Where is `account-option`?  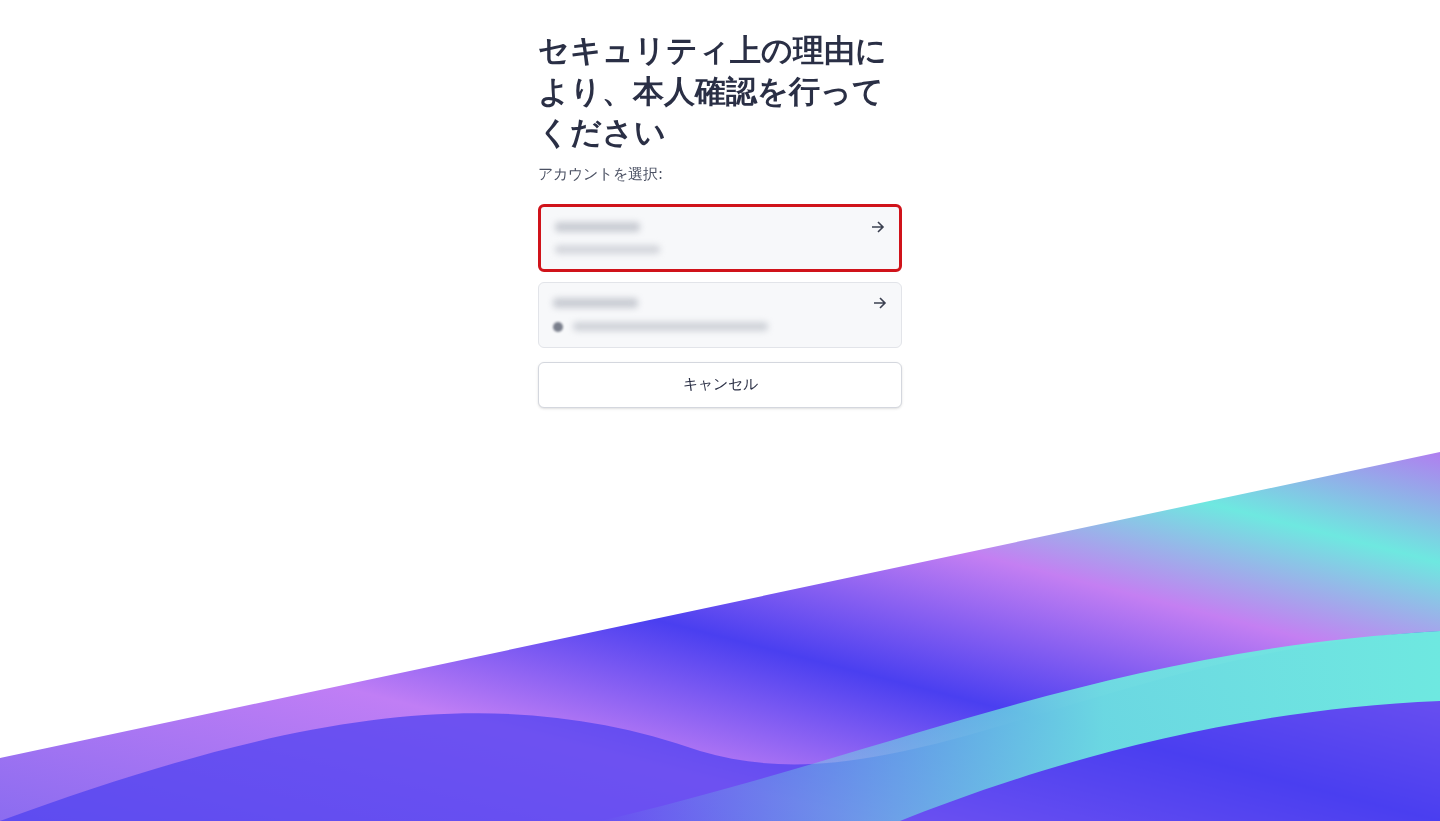 account-option is located at coordinates (720, 237).